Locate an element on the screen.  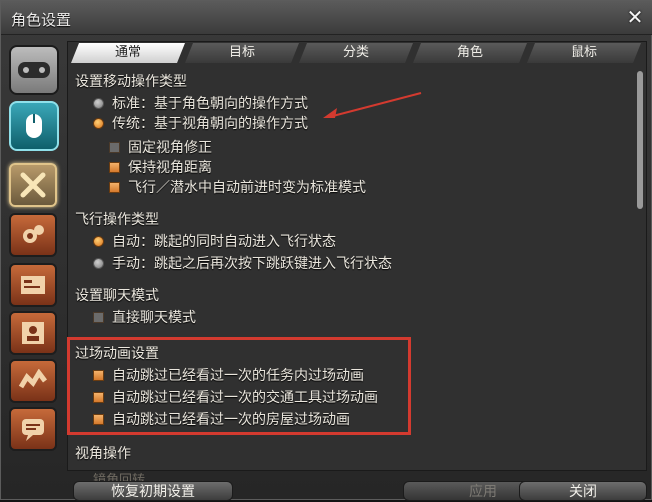
tab-category: 分类 is located at coordinates (356, 53).